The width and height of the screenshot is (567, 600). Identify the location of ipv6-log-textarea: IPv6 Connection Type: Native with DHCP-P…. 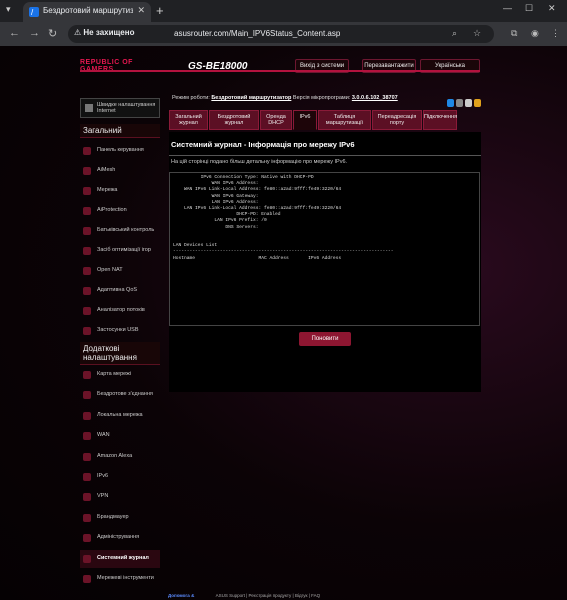
(324, 249).